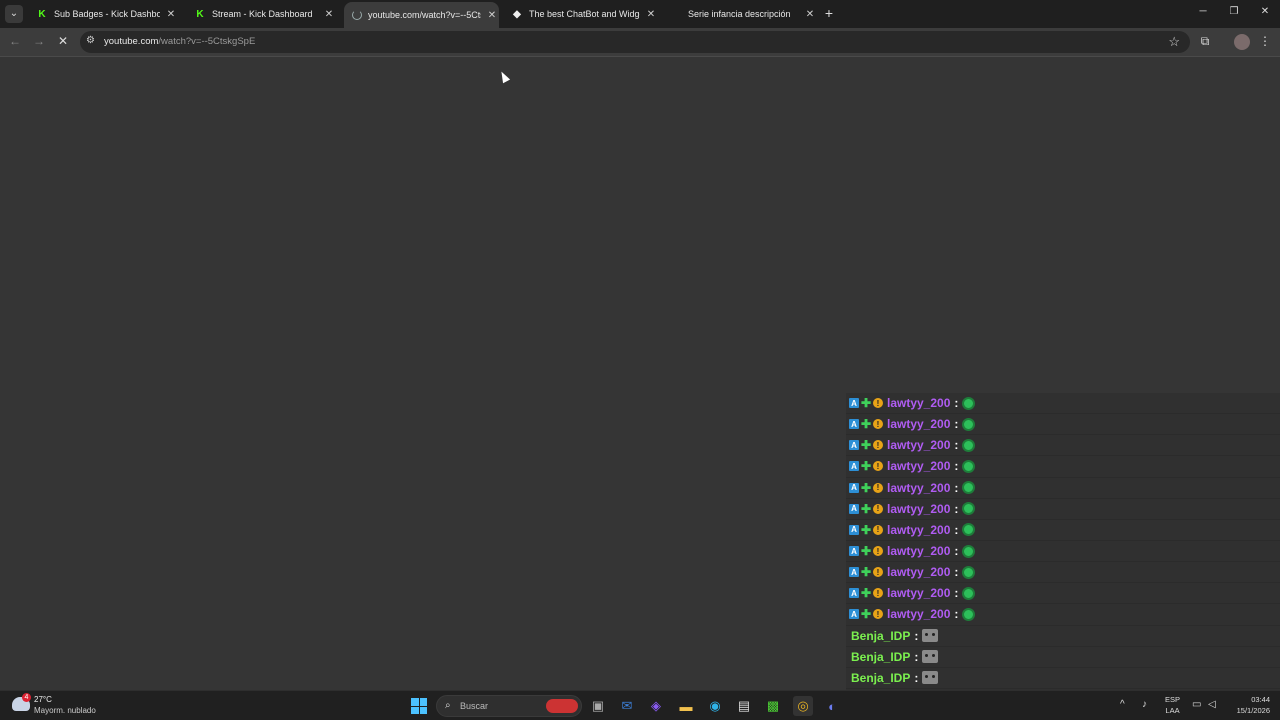 This screenshot has width=1280, height=720. What do you see at coordinates (656, 706) in the screenshot?
I see `copilot-icon: ◈` at bounding box center [656, 706].